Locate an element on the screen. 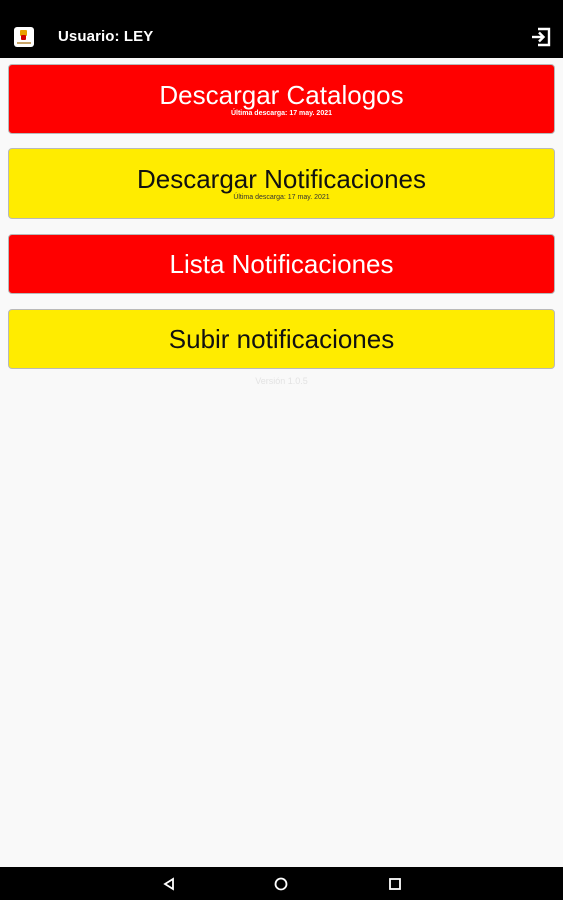  upload-notifications-label: Subir notificaciones is located at coordinates (281, 339).